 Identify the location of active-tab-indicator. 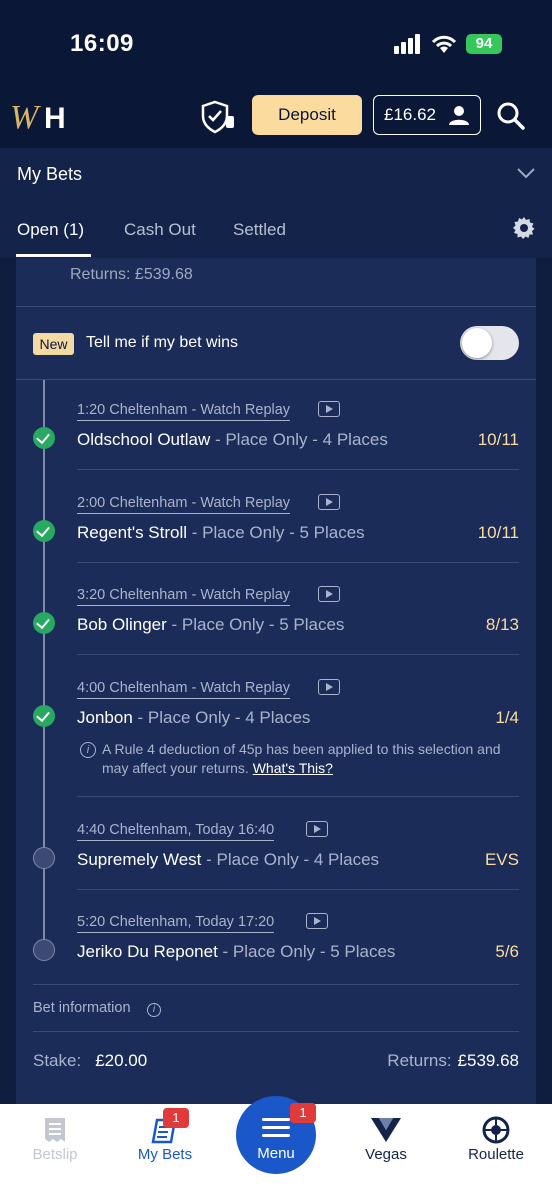
(53, 255).